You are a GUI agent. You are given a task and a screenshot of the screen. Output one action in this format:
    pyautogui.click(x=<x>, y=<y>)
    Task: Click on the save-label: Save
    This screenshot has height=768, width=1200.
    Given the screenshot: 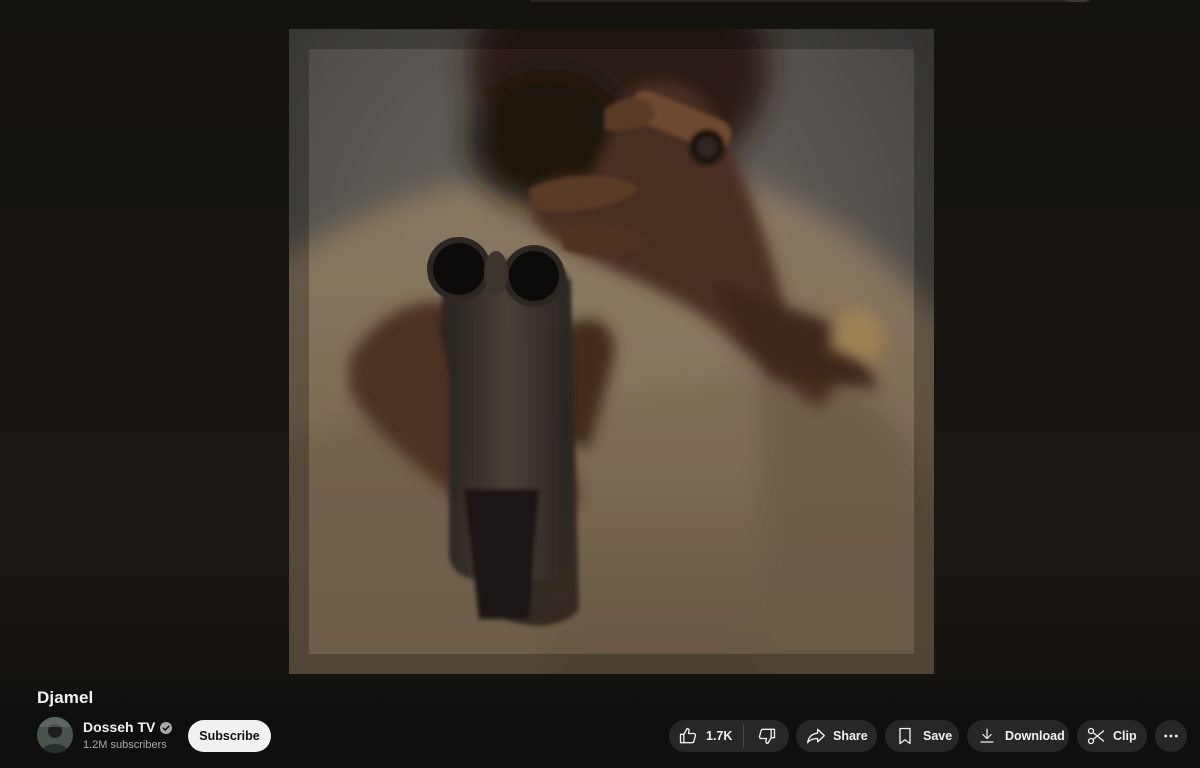 What is the action you would take?
    pyautogui.click(x=938, y=736)
    